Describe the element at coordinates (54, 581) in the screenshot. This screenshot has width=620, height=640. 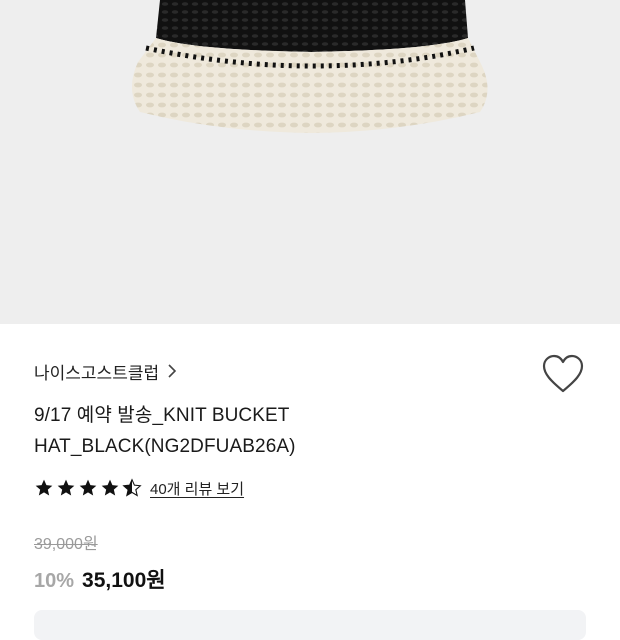
I see `discount-rate: 10%` at that location.